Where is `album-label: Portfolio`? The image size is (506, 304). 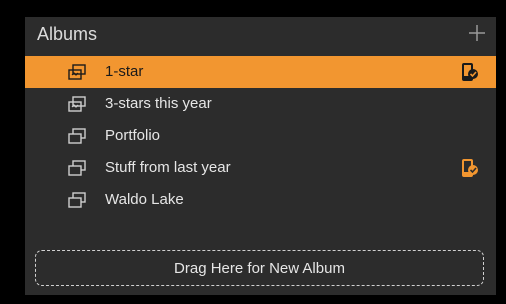
album-label: Portfolio is located at coordinates (133, 135).